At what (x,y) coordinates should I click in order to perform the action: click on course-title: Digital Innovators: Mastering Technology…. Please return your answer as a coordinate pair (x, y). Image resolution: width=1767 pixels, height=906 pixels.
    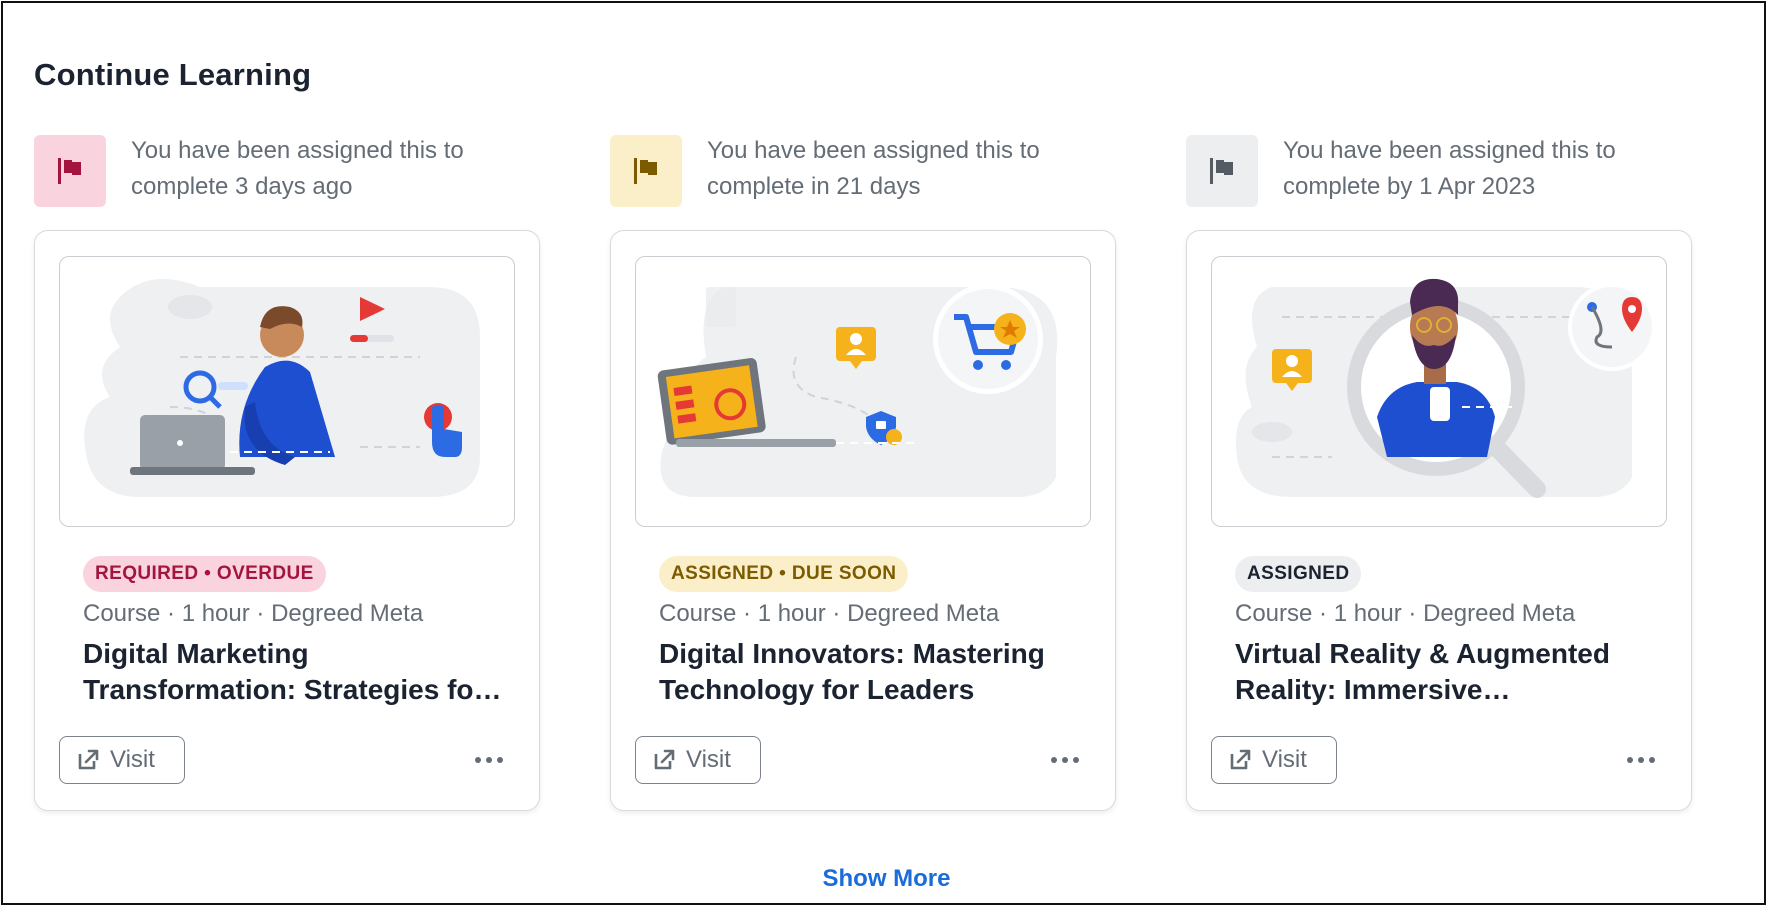
    Looking at the image, I should click on (869, 672).